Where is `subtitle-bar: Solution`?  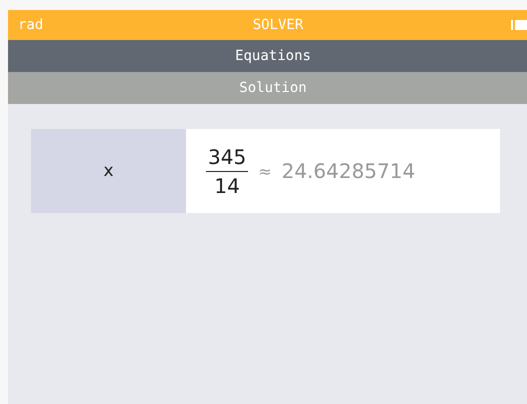 subtitle-bar: Solution is located at coordinates (267, 88).